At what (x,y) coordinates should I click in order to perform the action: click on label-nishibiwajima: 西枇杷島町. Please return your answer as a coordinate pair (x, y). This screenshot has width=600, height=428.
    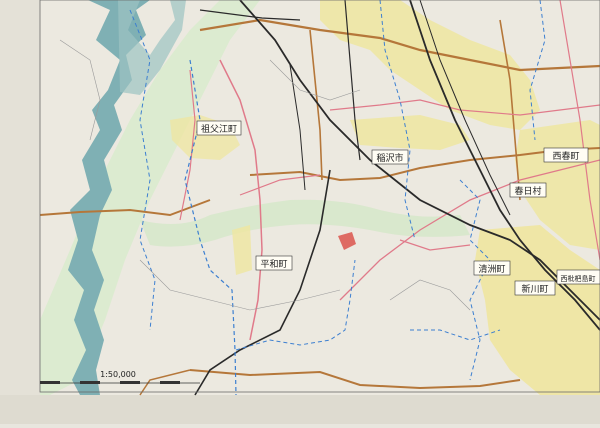
    Looking at the image, I should click on (578, 277).